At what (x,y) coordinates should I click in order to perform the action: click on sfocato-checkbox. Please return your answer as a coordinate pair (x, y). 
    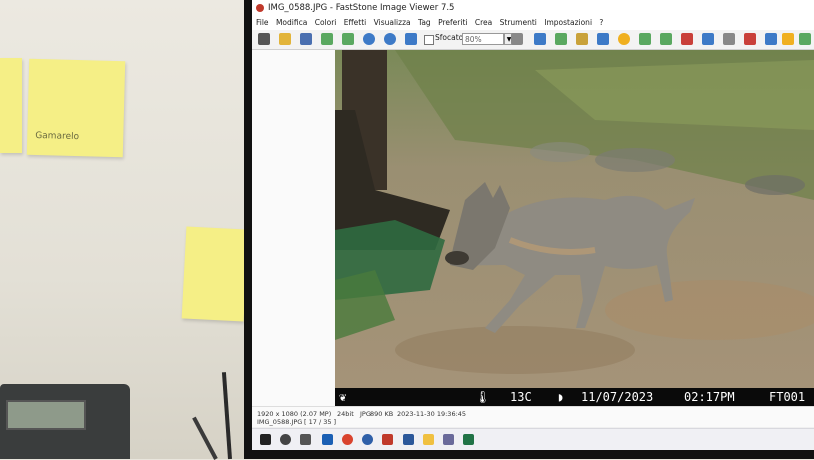
    Looking at the image, I should click on (429, 40).